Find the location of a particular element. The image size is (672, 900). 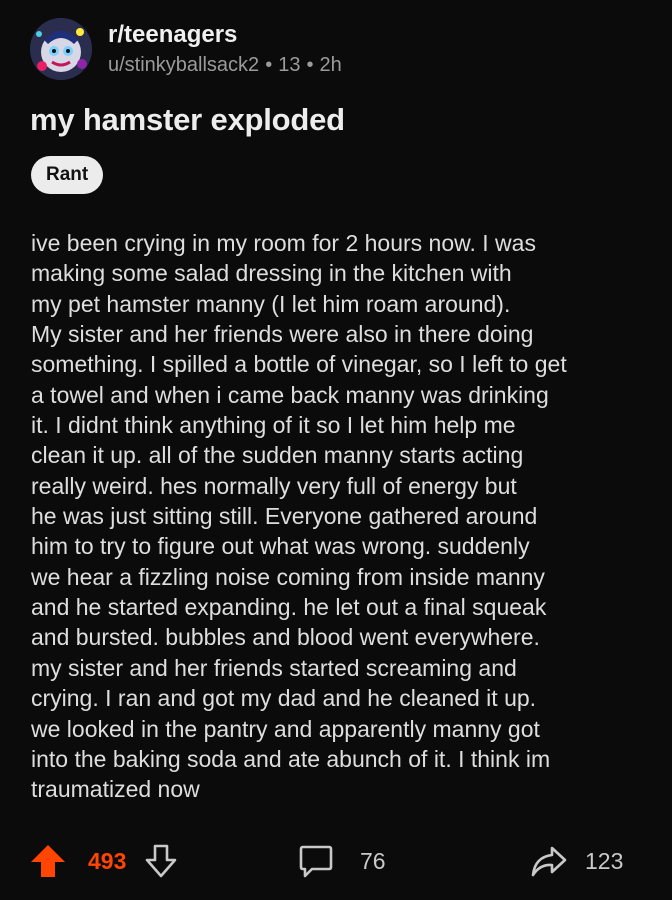

post-meta: u/stinkyballsack2 • 13 • 2h is located at coordinates (225, 65).